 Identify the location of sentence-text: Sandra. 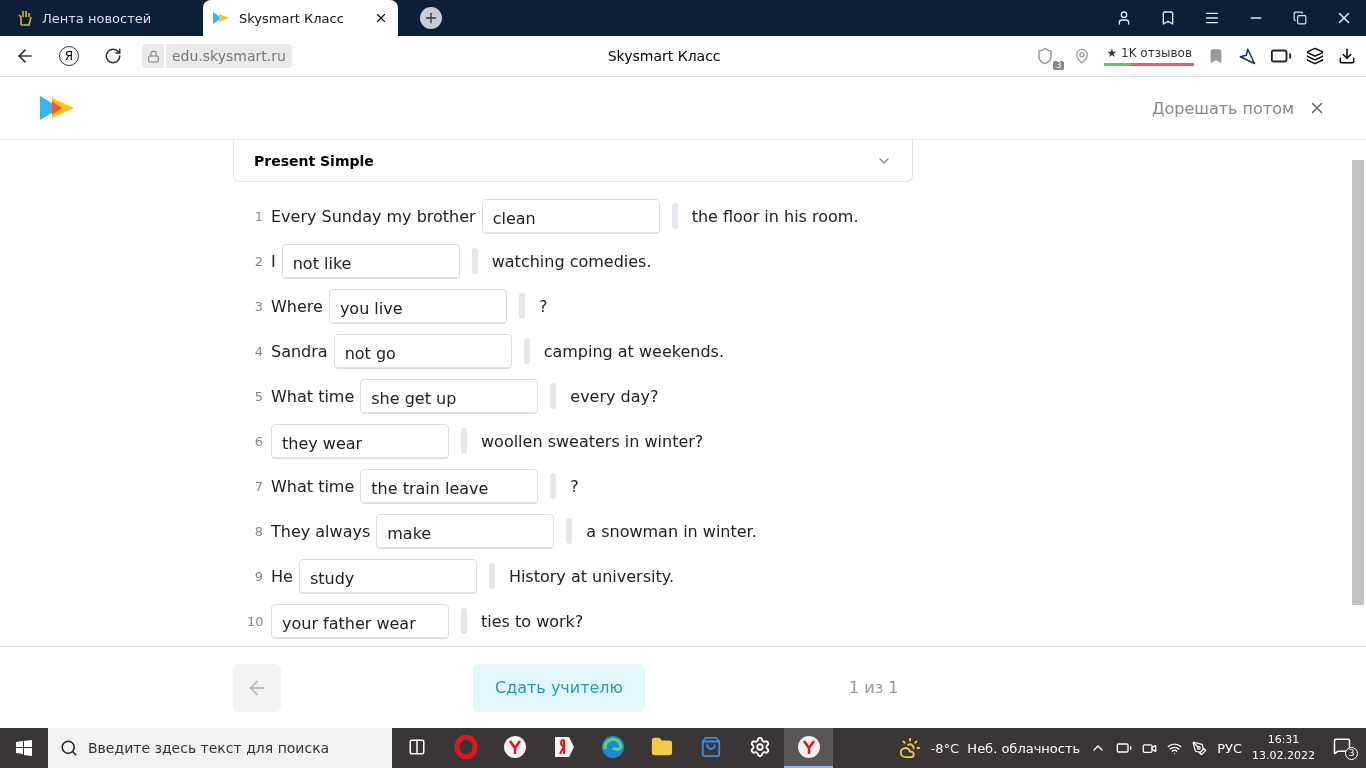
(299, 351).